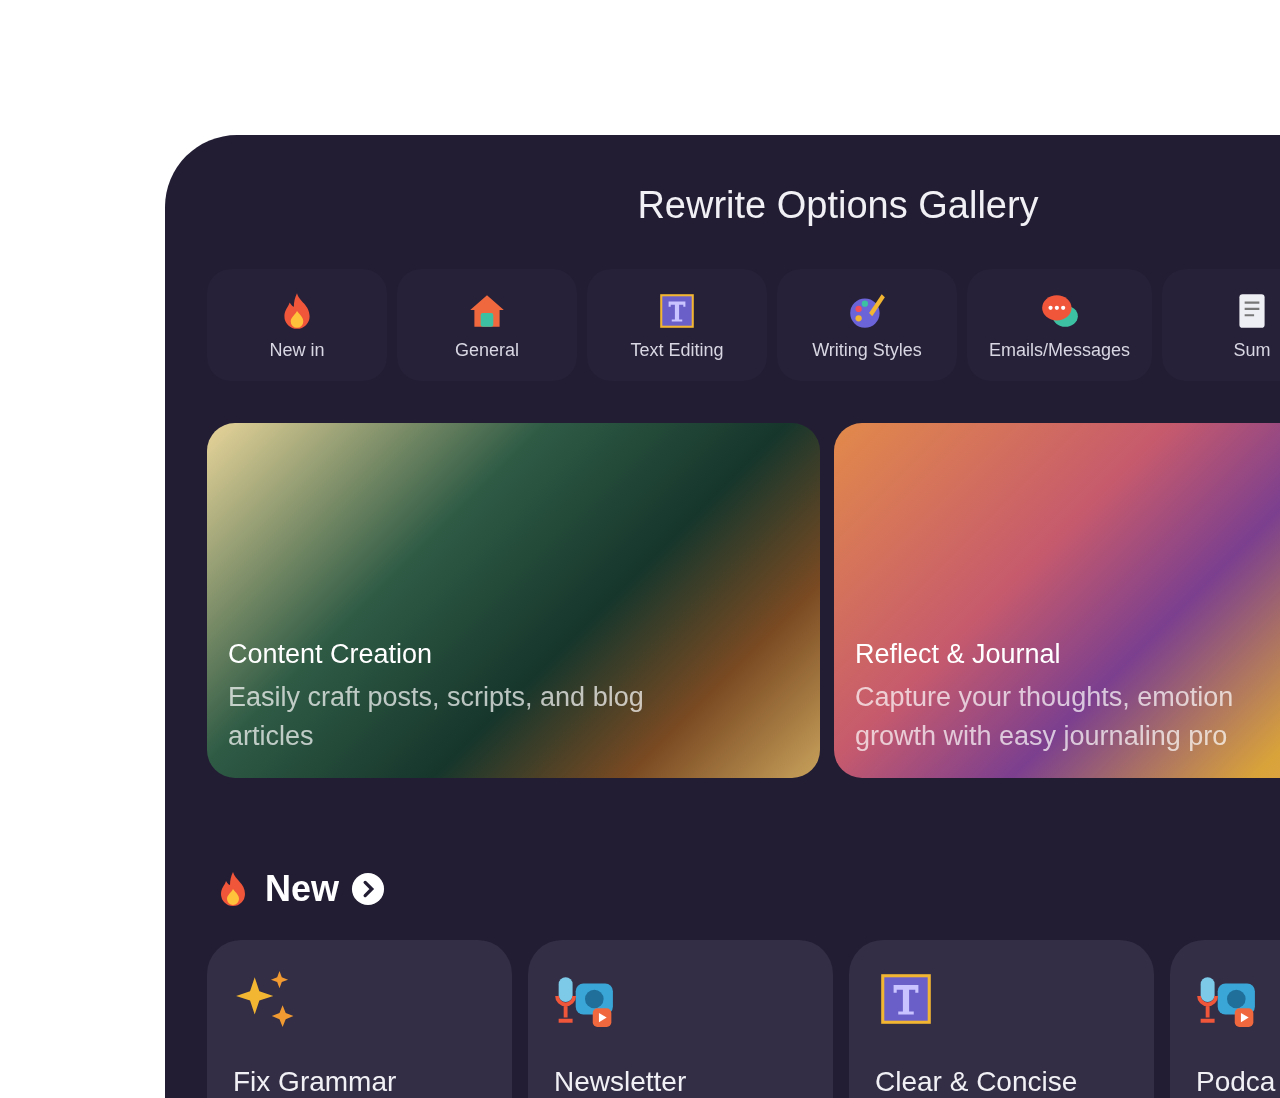 Image resolution: width=1280 pixels, height=1098 pixels. Describe the element at coordinates (436, 697) in the screenshot. I see `banner-description: Easily craft posts, scripts, and blog` at that location.